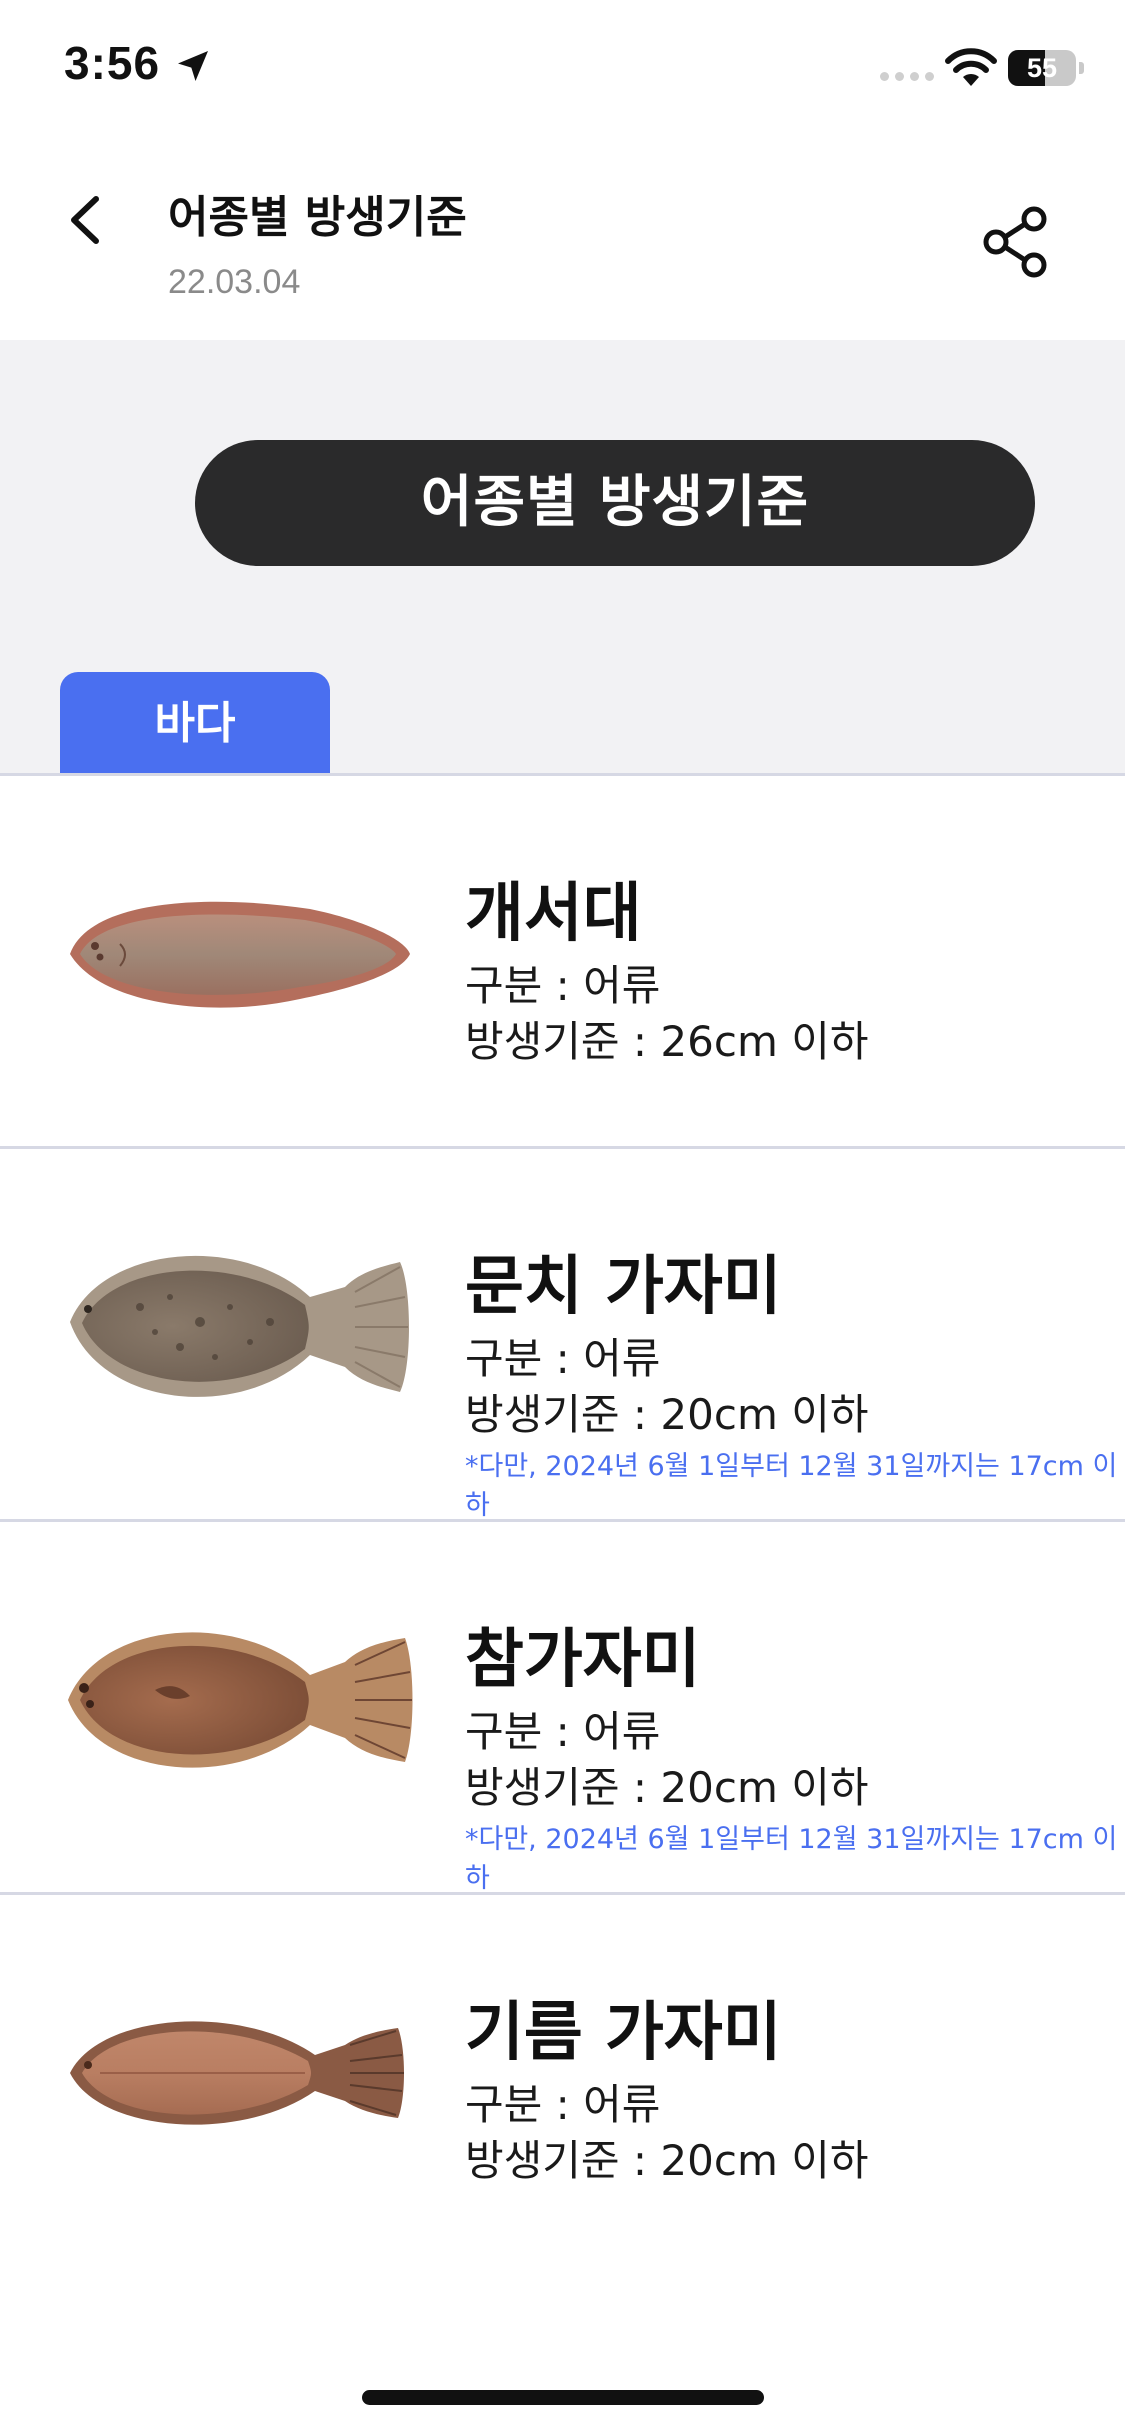  What do you see at coordinates (562, 237) in the screenshot?
I see `nav-bar: 어종별 방생기준 22.03.04` at bounding box center [562, 237].